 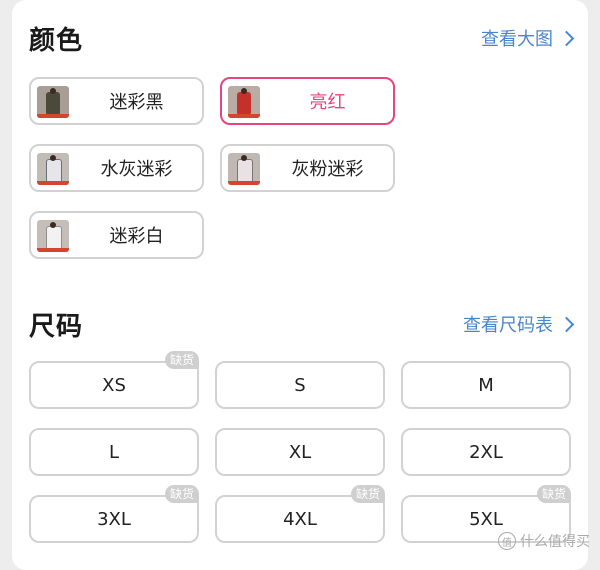 What do you see at coordinates (114, 519) in the screenshot?
I see `size-label: 3XL` at bounding box center [114, 519].